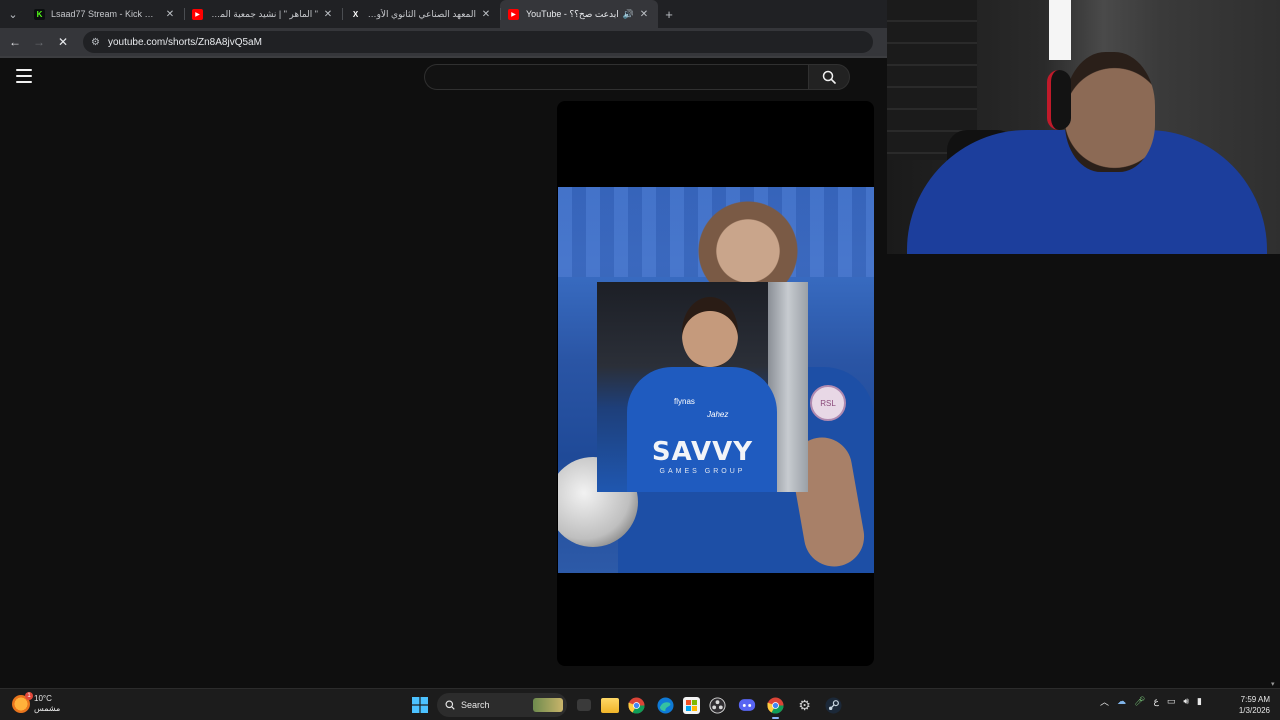  I want to click on inset-logo-flynas: flynas, so click(684, 401).